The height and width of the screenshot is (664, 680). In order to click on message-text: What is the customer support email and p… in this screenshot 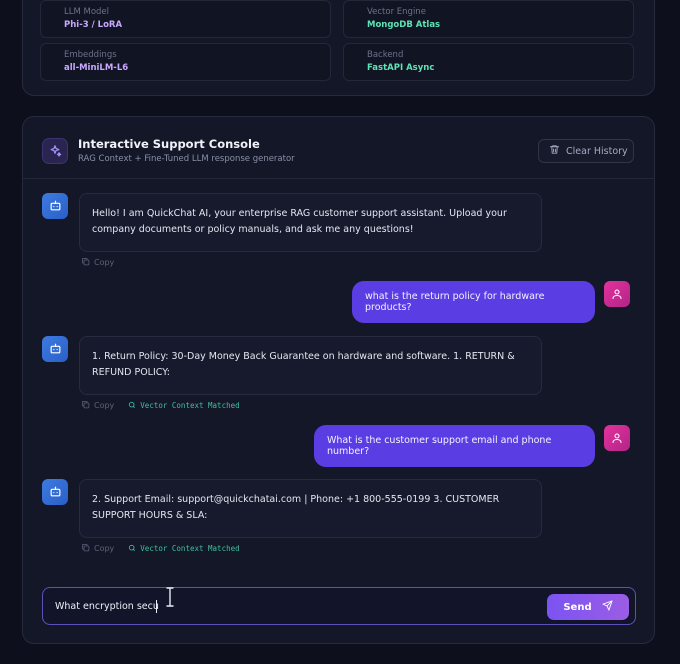, I will do `click(439, 446)`.